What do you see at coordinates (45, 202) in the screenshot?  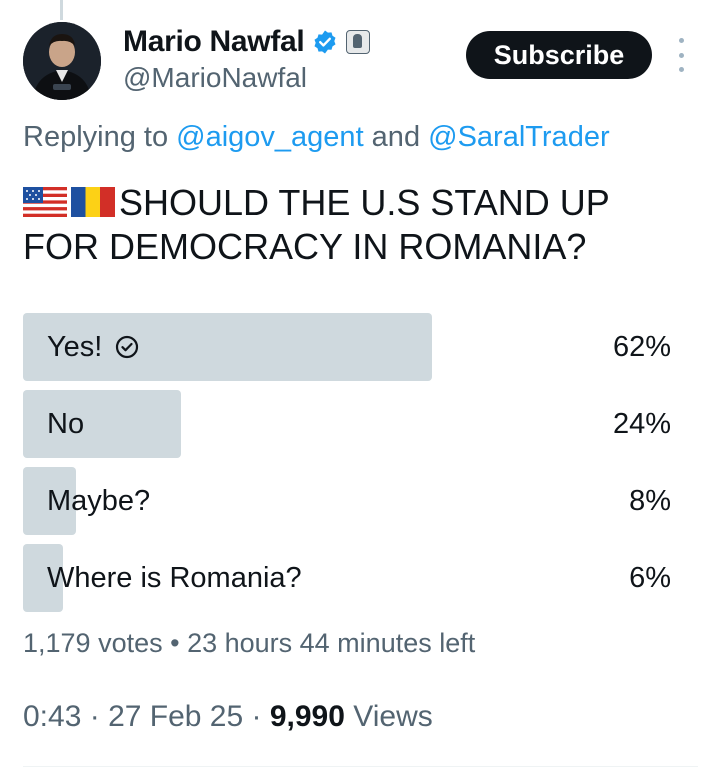 I see `us-flag-icon` at bounding box center [45, 202].